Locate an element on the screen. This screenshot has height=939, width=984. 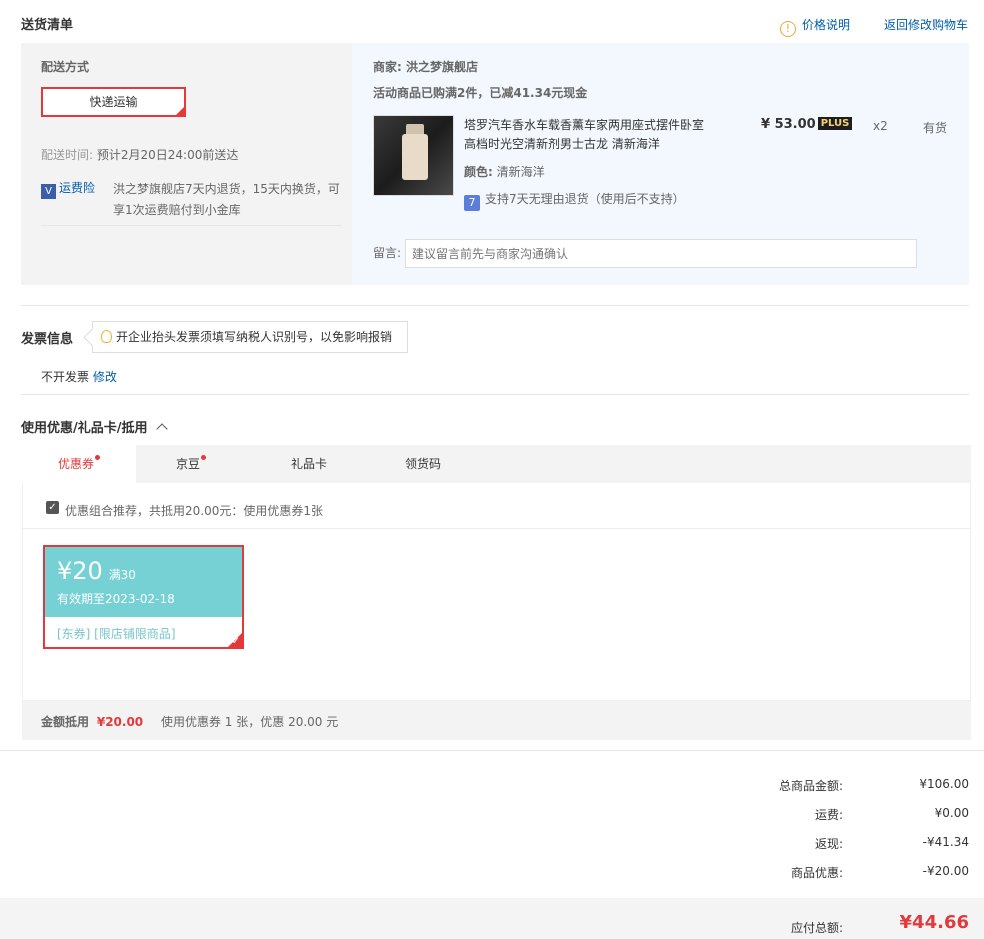
product-title: 塔罗汽车香水车载香薰车家两用座式摆件卧室 高档时光空清新剂男士古龙 清新海洋 is located at coordinates (584, 135).